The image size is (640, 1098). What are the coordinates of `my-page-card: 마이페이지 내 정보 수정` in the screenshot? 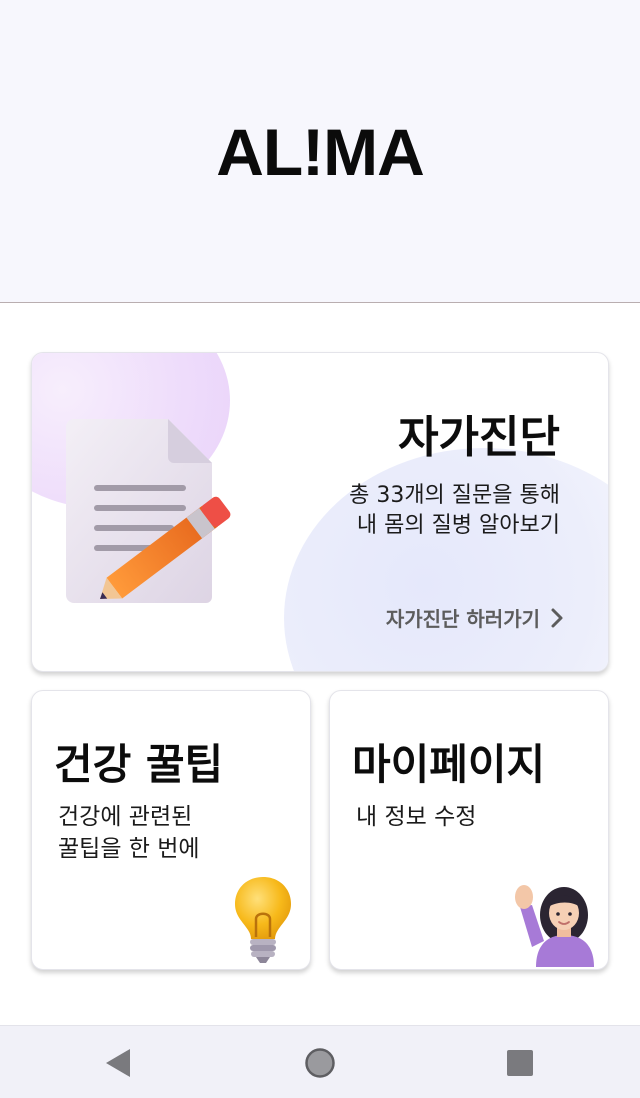 It's located at (469, 830).